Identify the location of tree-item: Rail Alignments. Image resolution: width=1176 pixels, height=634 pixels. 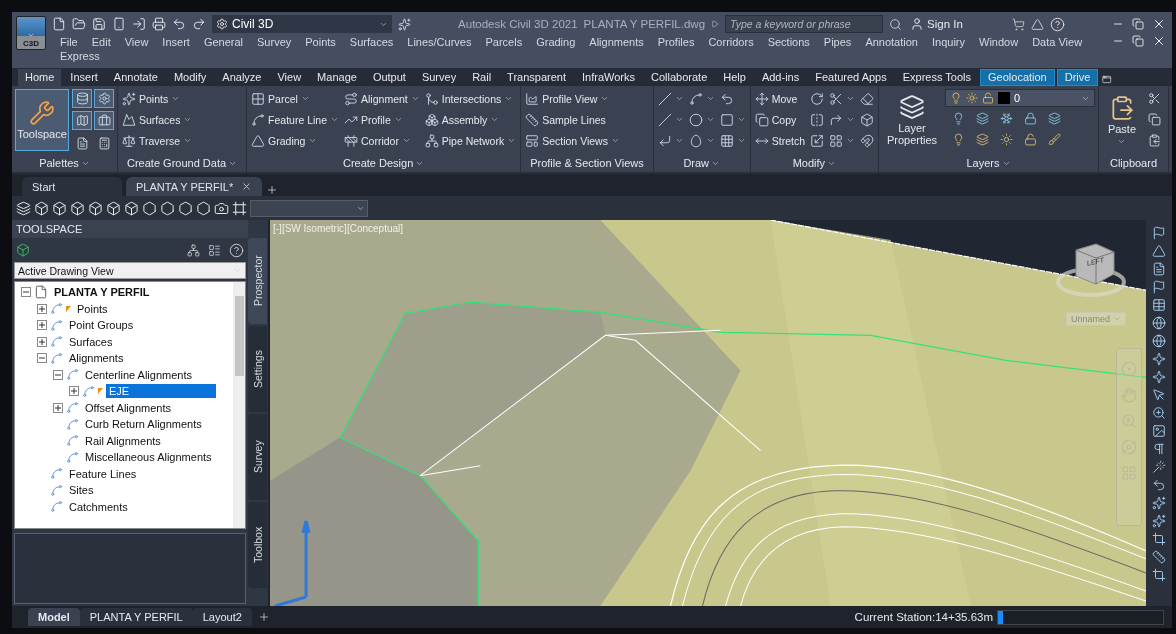
(123, 440).